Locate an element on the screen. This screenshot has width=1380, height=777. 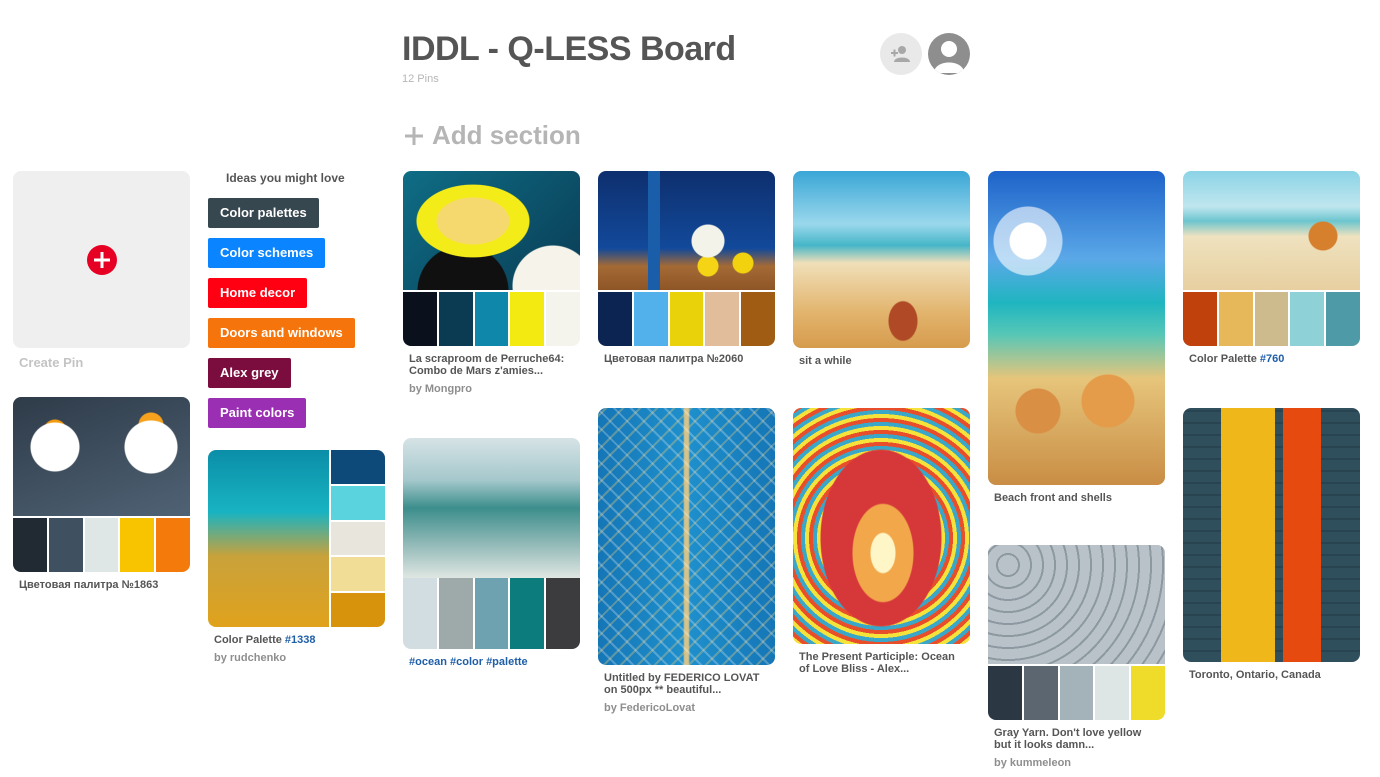
pin-starfish-beach: Beach front and shells is located at coordinates (1076, 337).